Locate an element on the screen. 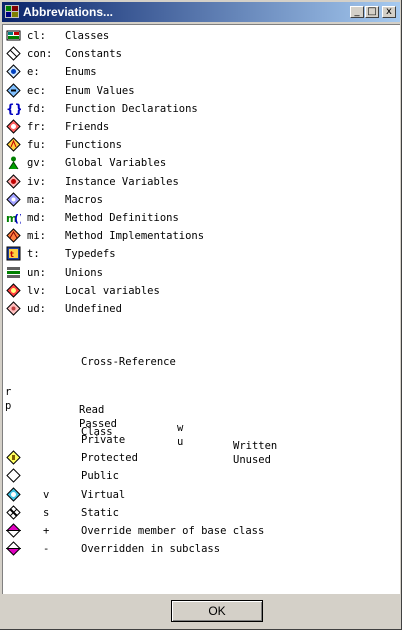 The image size is (402, 630). class-legend-row: - Overridden in subclass is located at coordinates (201, 549).